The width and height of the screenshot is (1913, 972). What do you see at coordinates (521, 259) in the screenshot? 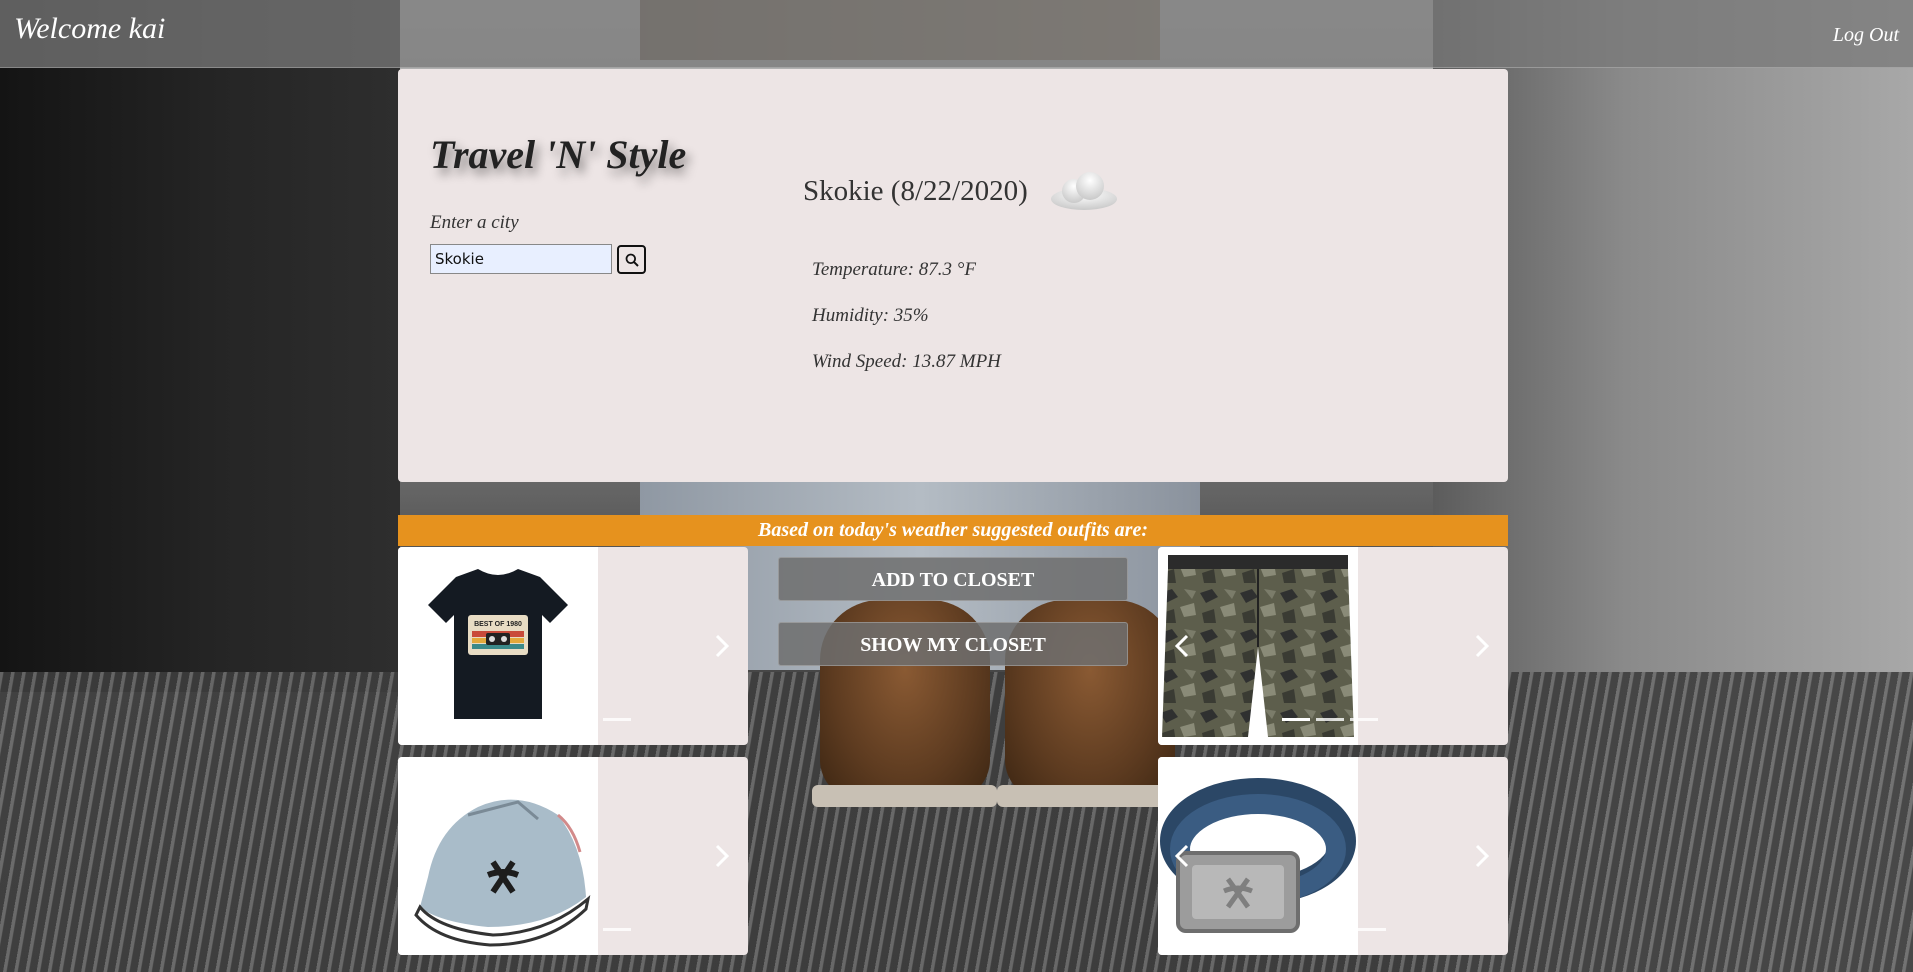
I see `city-search-input` at bounding box center [521, 259].